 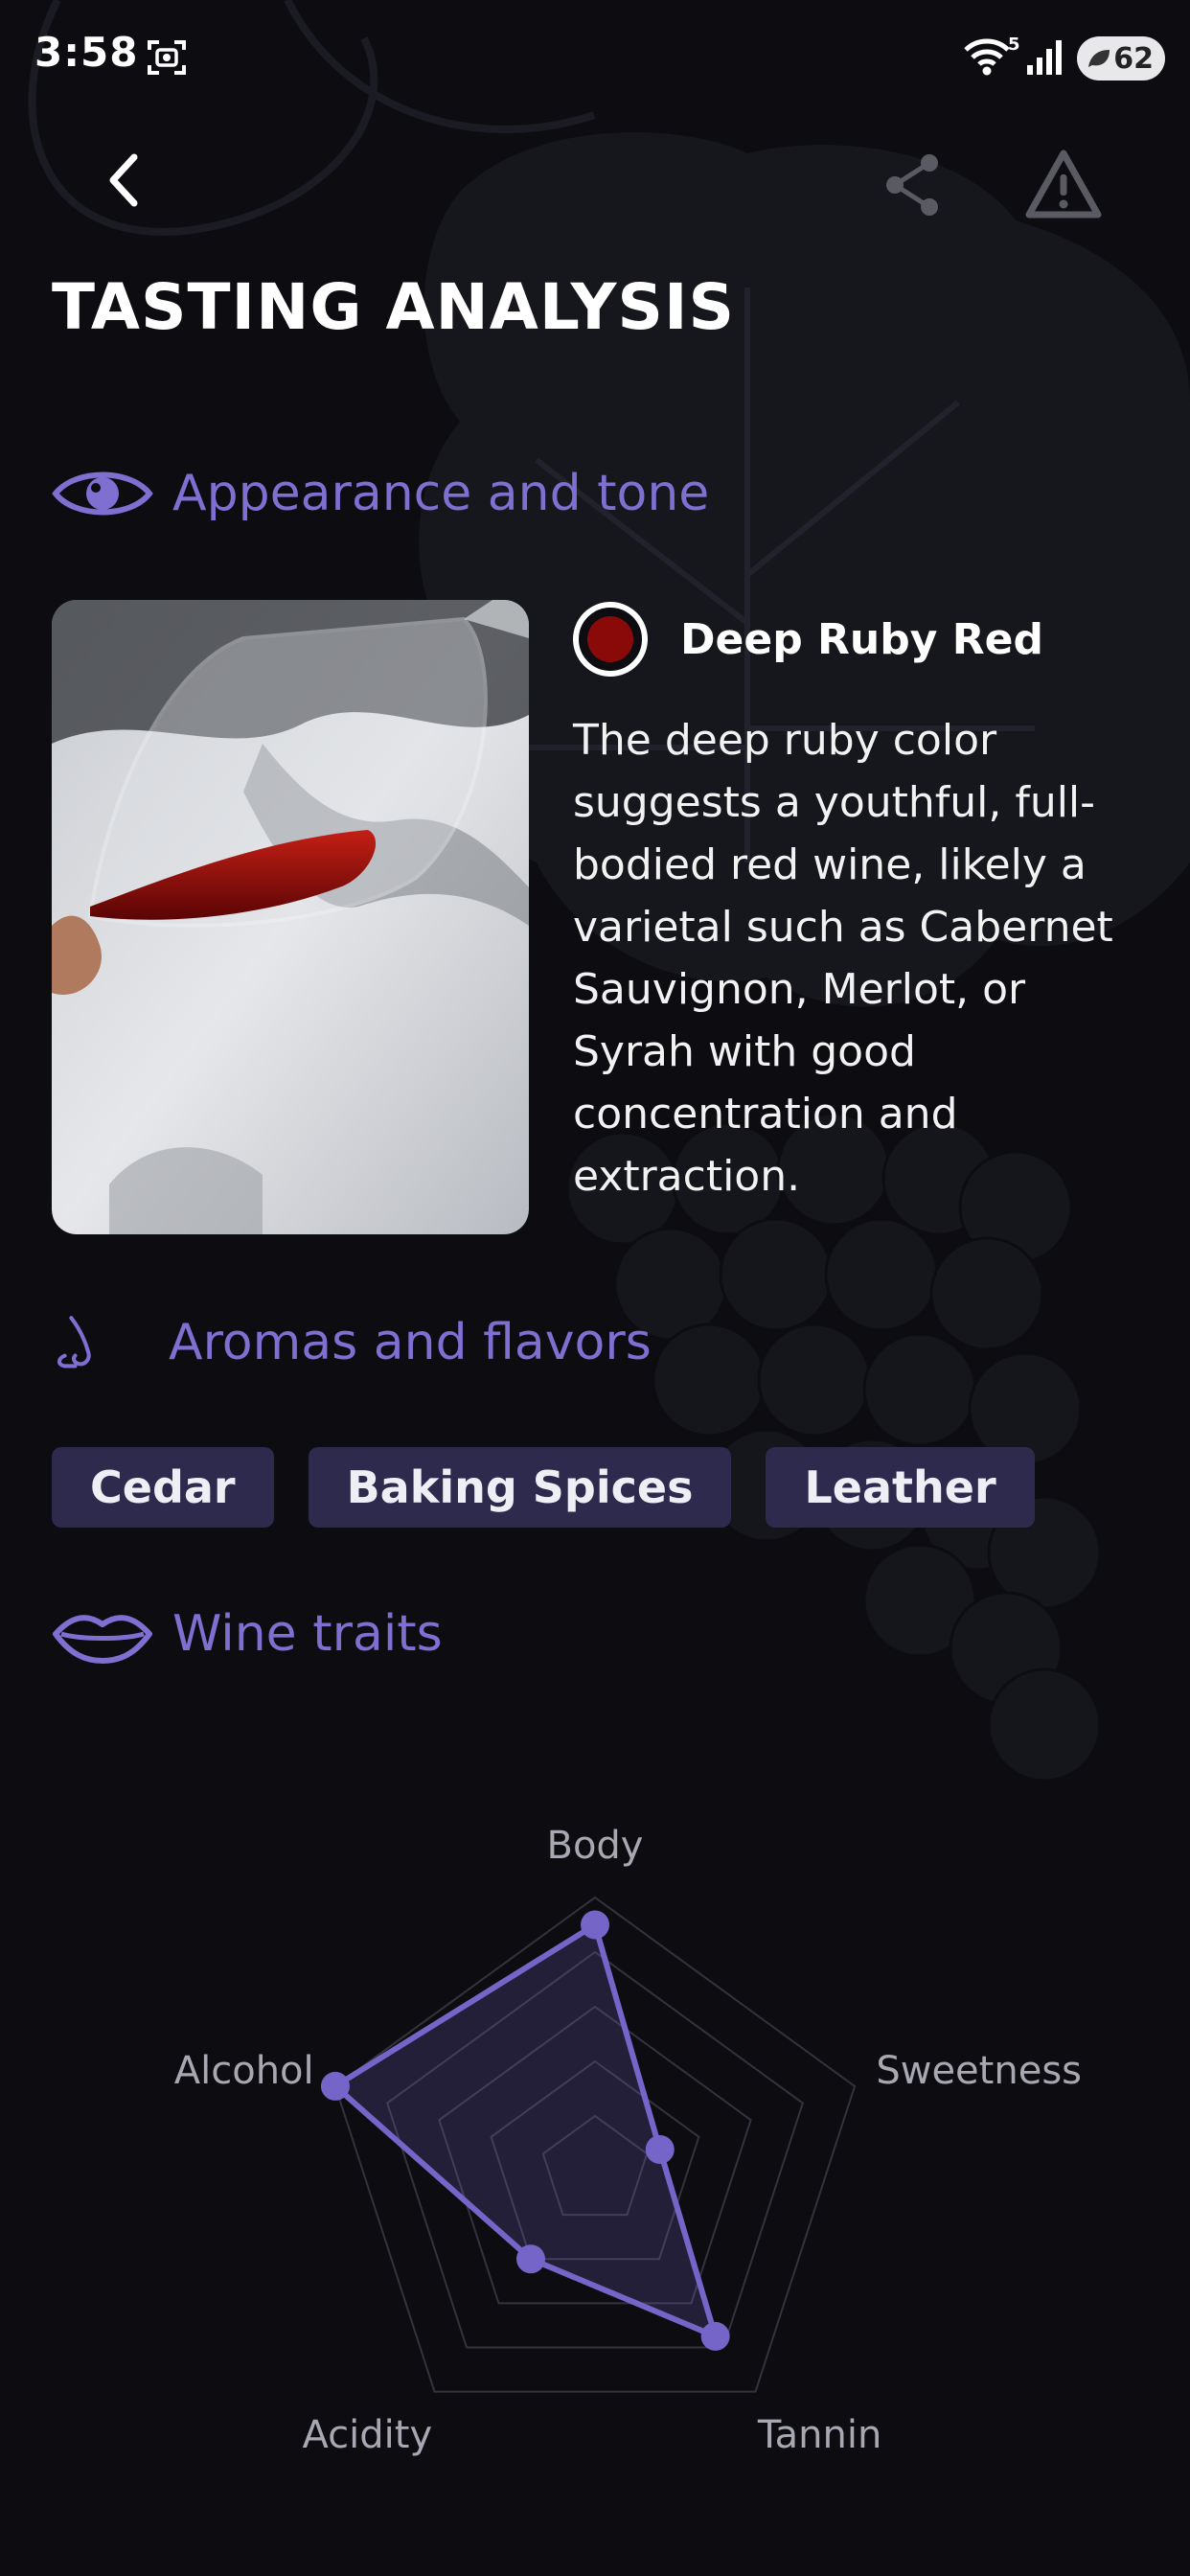 I want to click on battery-level: 62, so click(x=1133, y=58).